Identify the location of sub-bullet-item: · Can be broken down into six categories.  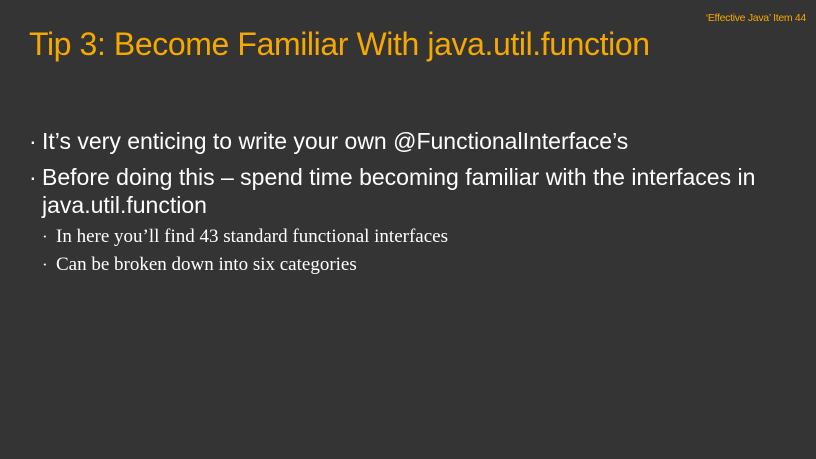
(420, 265).